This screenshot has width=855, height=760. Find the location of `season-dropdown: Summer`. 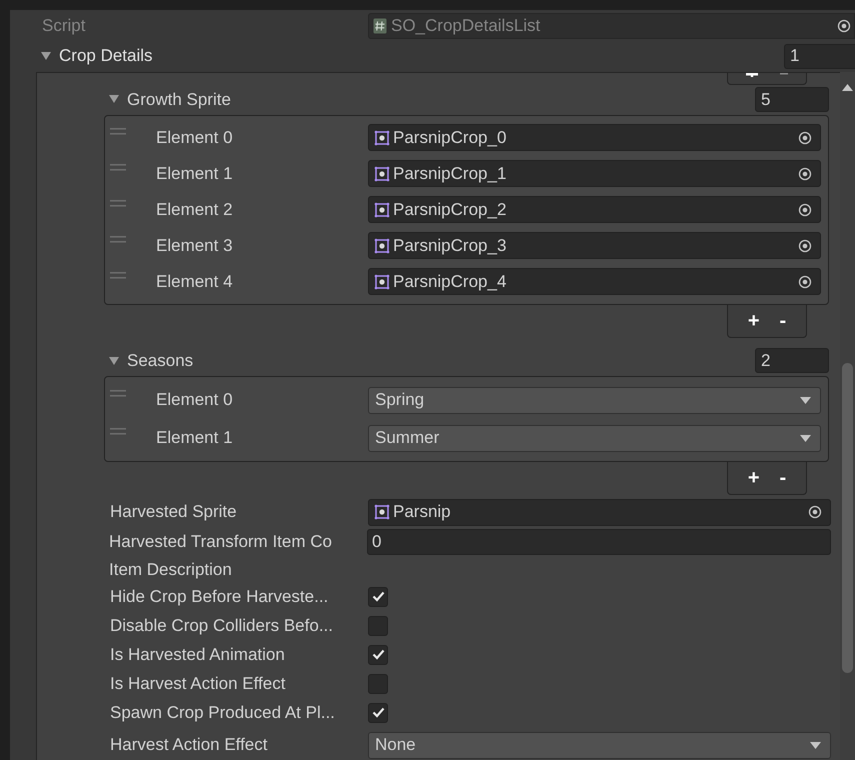

season-dropdown: Summer is located at coordinates (594, 438).